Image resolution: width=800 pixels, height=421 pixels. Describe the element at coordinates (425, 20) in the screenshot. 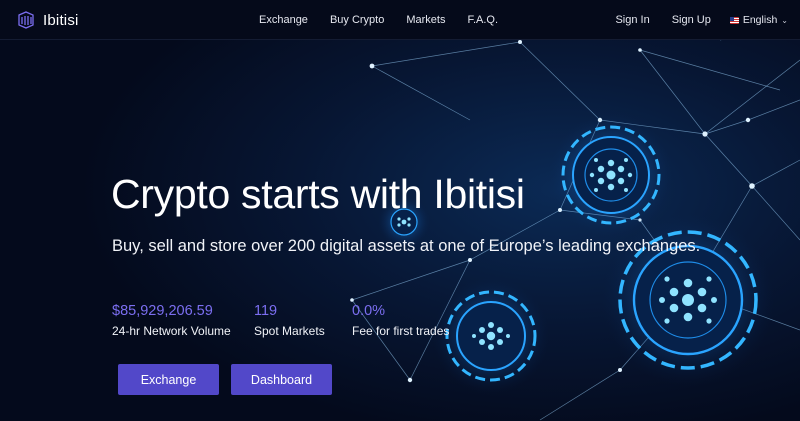

I see `nav-link-markets: Markets` at that location.